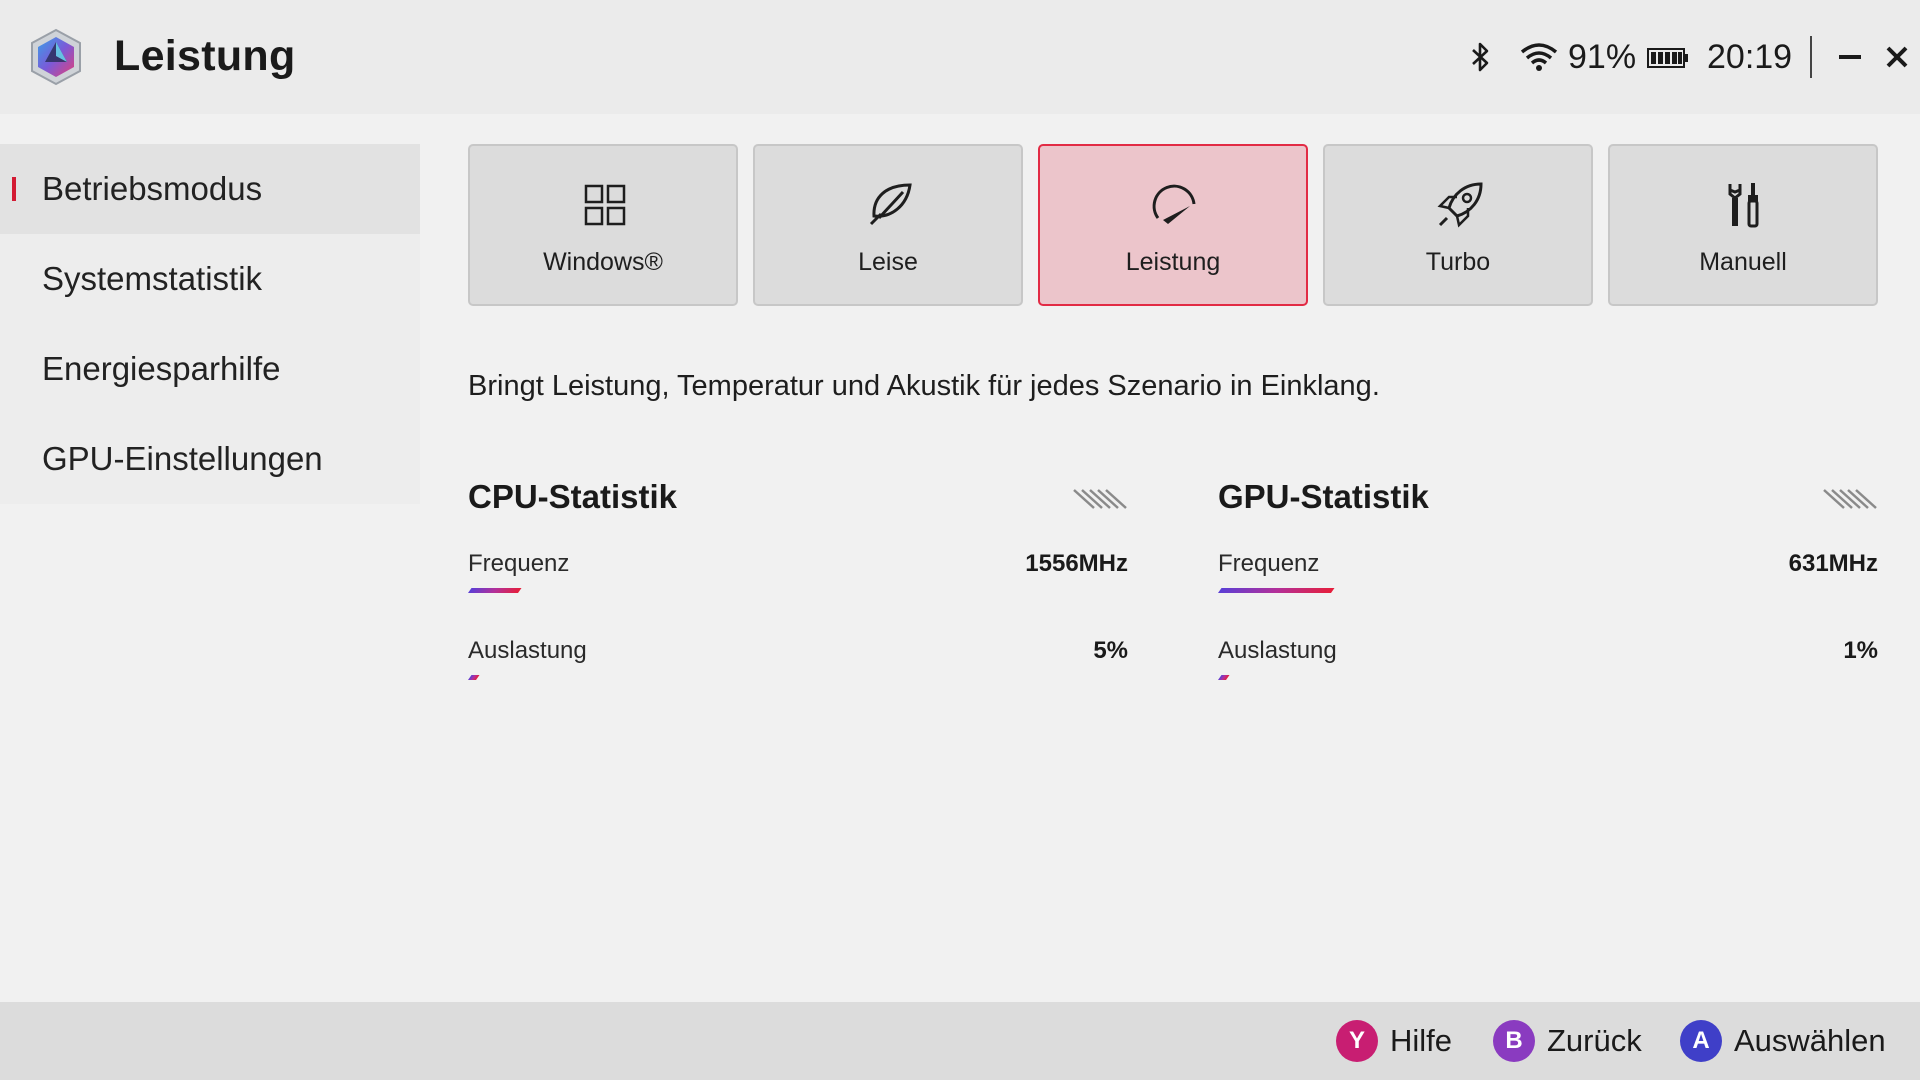 The height and width of the screenshot is (1080, 1920). I want to click on back-button: B Zurück, so click(1567, 1041).